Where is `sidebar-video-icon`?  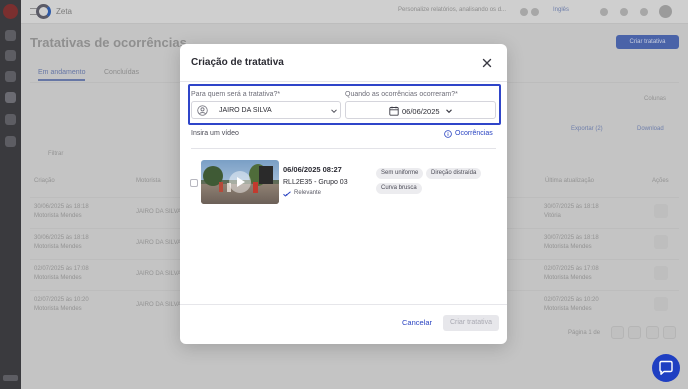 sidebar-video-icon is located at coordinates (10, 76).